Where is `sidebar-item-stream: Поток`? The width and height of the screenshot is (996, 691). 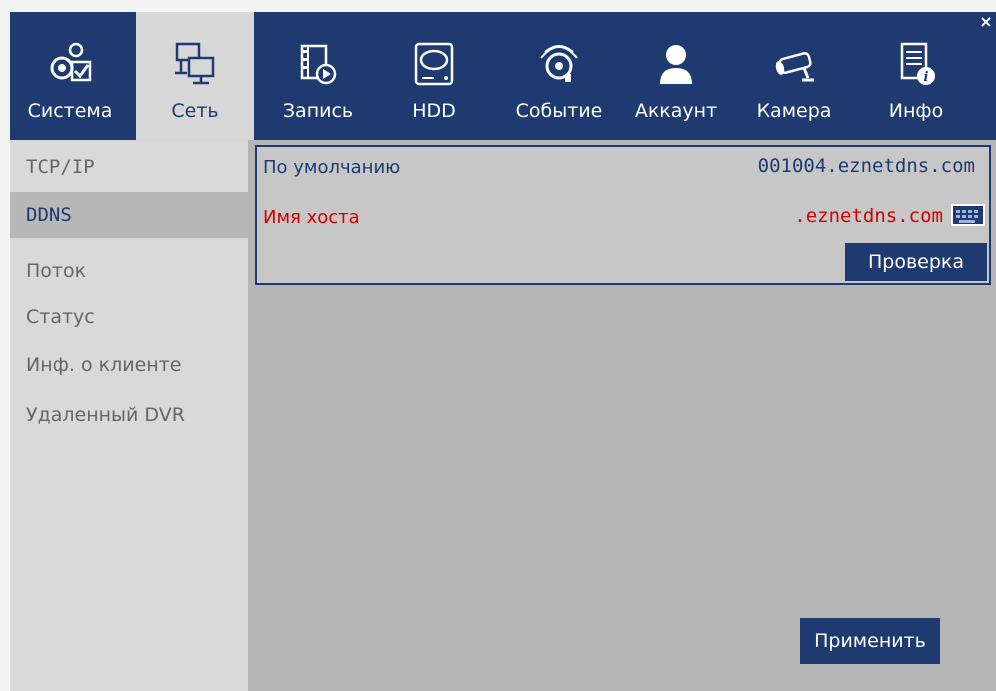 sidebar-item-stream: Поток is located at coordinates (129, 271).